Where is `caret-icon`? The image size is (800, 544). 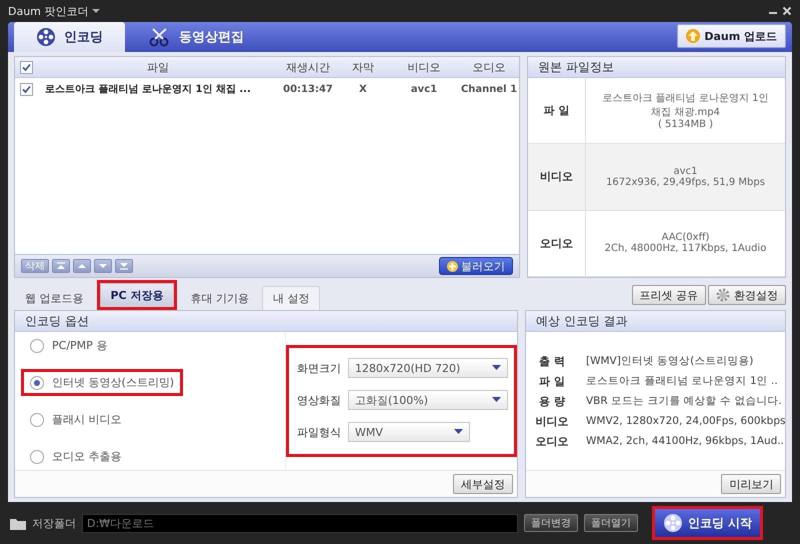
caret-icon is located at coordinates (96, 11).